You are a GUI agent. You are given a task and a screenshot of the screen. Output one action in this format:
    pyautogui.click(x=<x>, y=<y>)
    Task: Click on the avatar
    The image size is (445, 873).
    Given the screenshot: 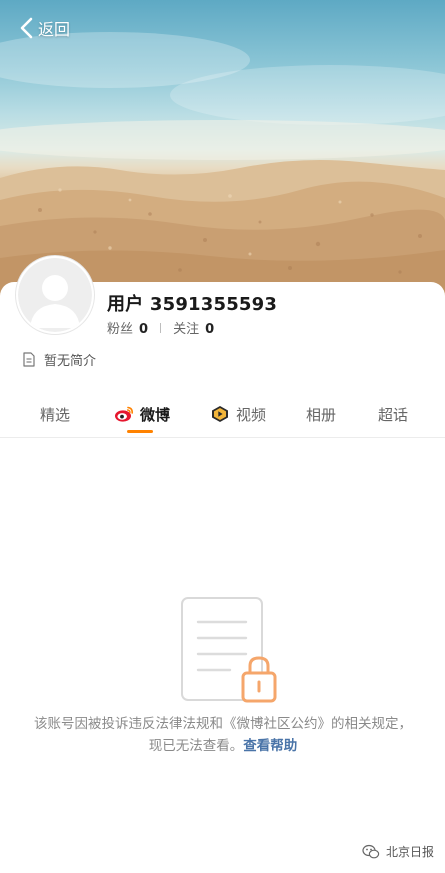 What is the action you would take?
    pyautogui.click(x=55, y=295)
    